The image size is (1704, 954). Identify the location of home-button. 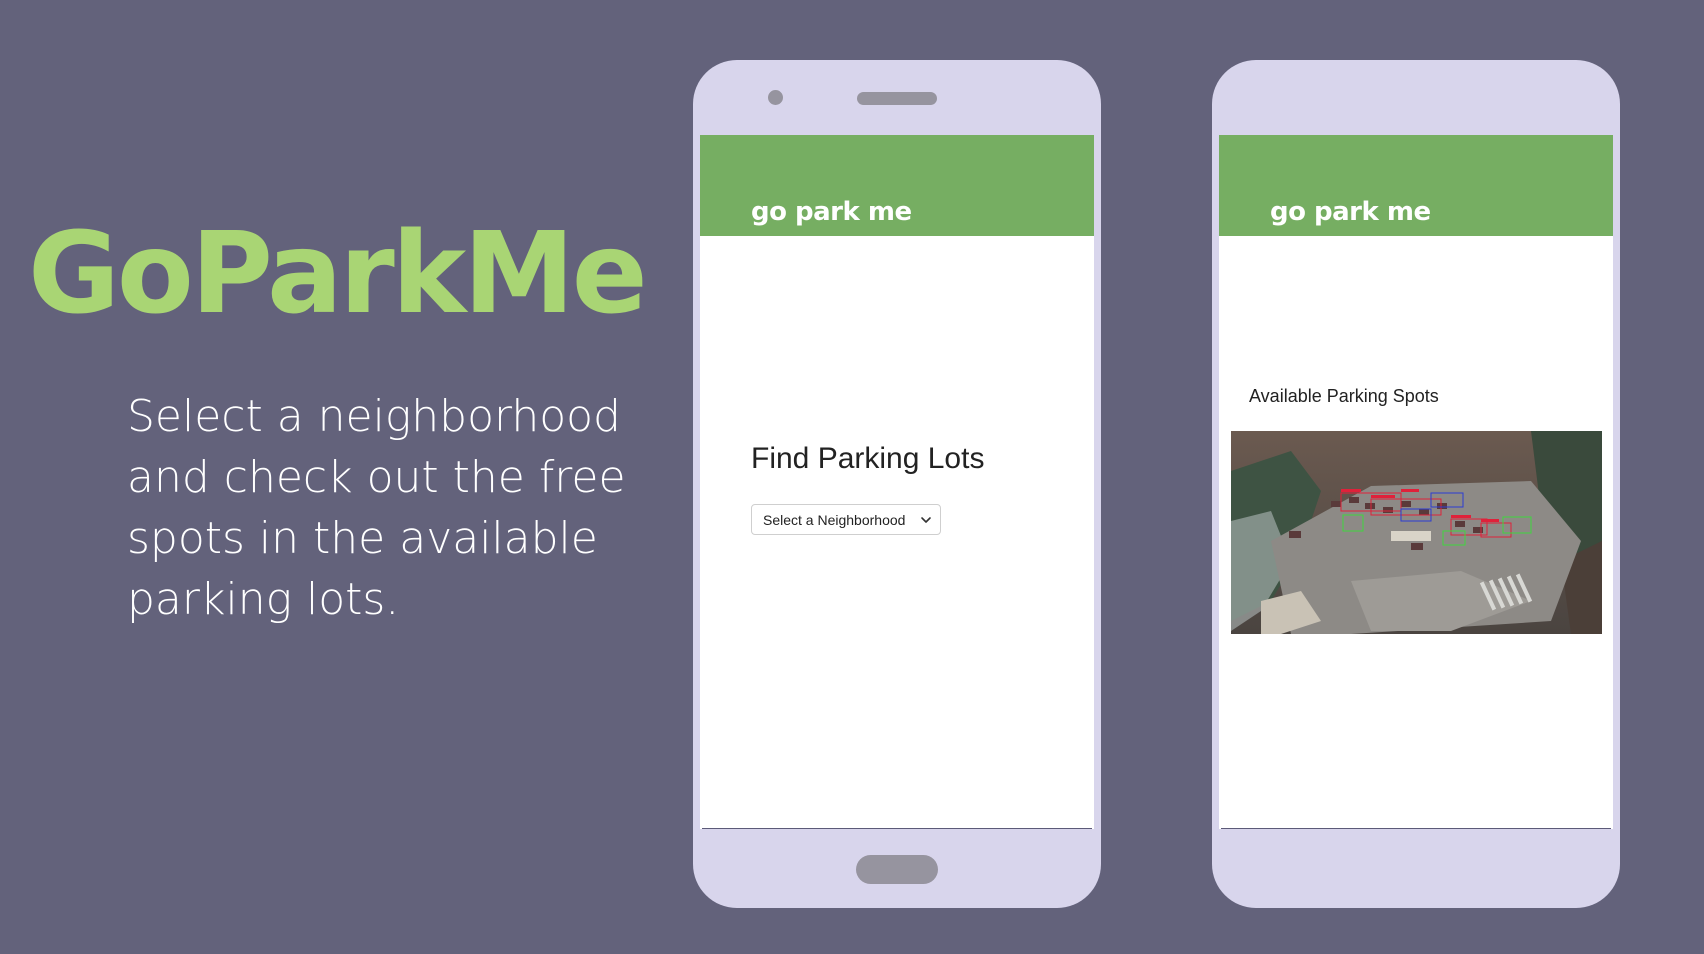
(897, 869).